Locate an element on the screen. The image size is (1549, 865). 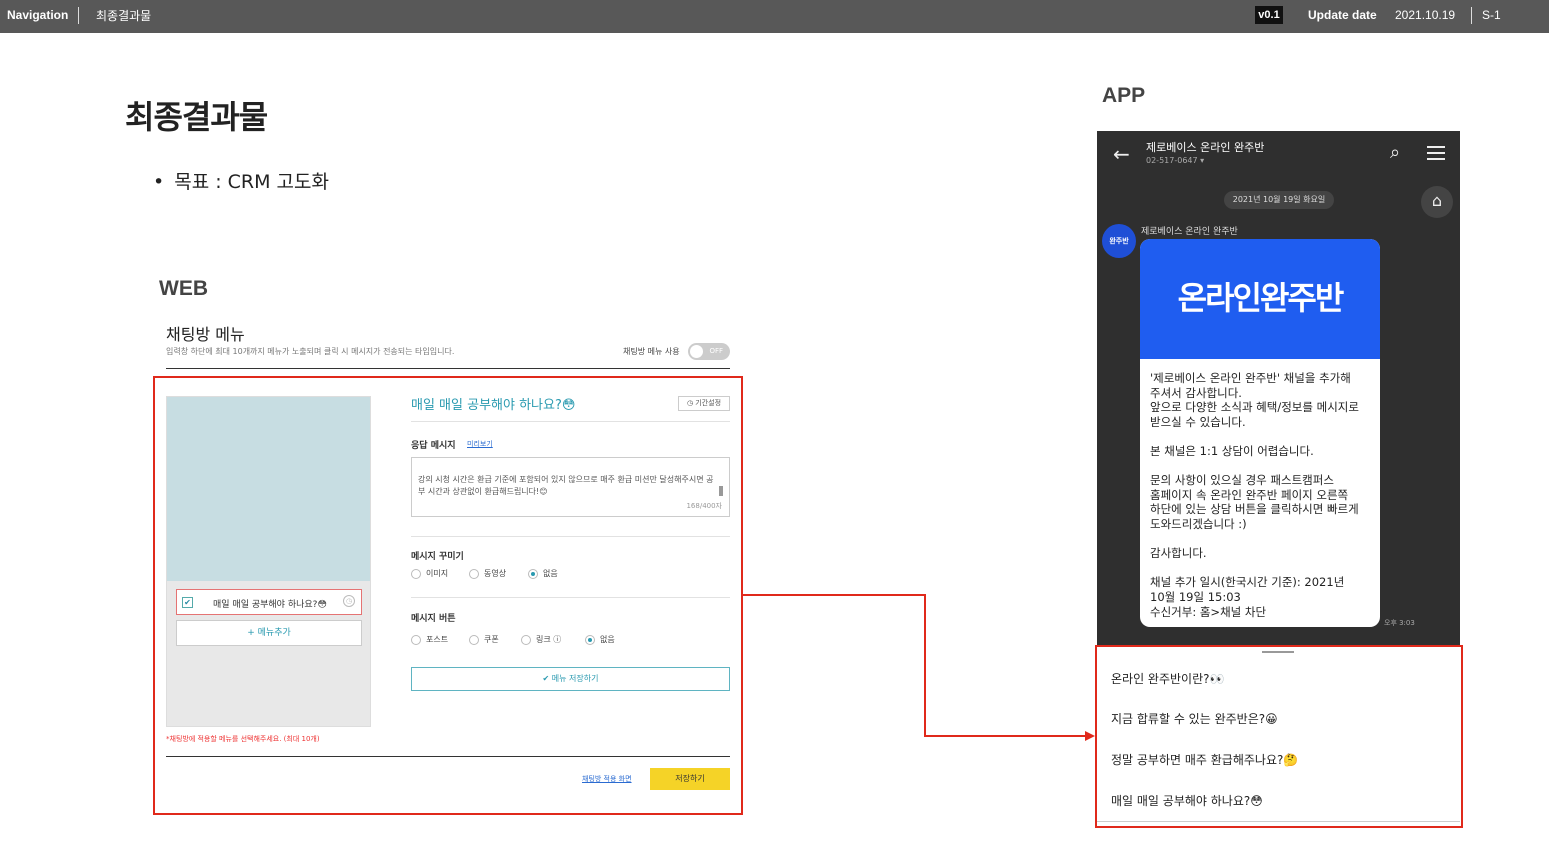
goal-text: 목표 : CRM 고도화 is located at coordinates (252, 182).